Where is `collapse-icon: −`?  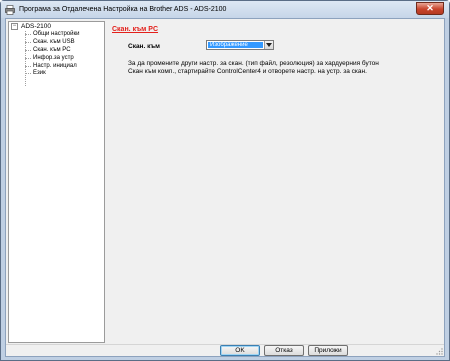
collapse-icon: − is located at coordinates (14, 26).